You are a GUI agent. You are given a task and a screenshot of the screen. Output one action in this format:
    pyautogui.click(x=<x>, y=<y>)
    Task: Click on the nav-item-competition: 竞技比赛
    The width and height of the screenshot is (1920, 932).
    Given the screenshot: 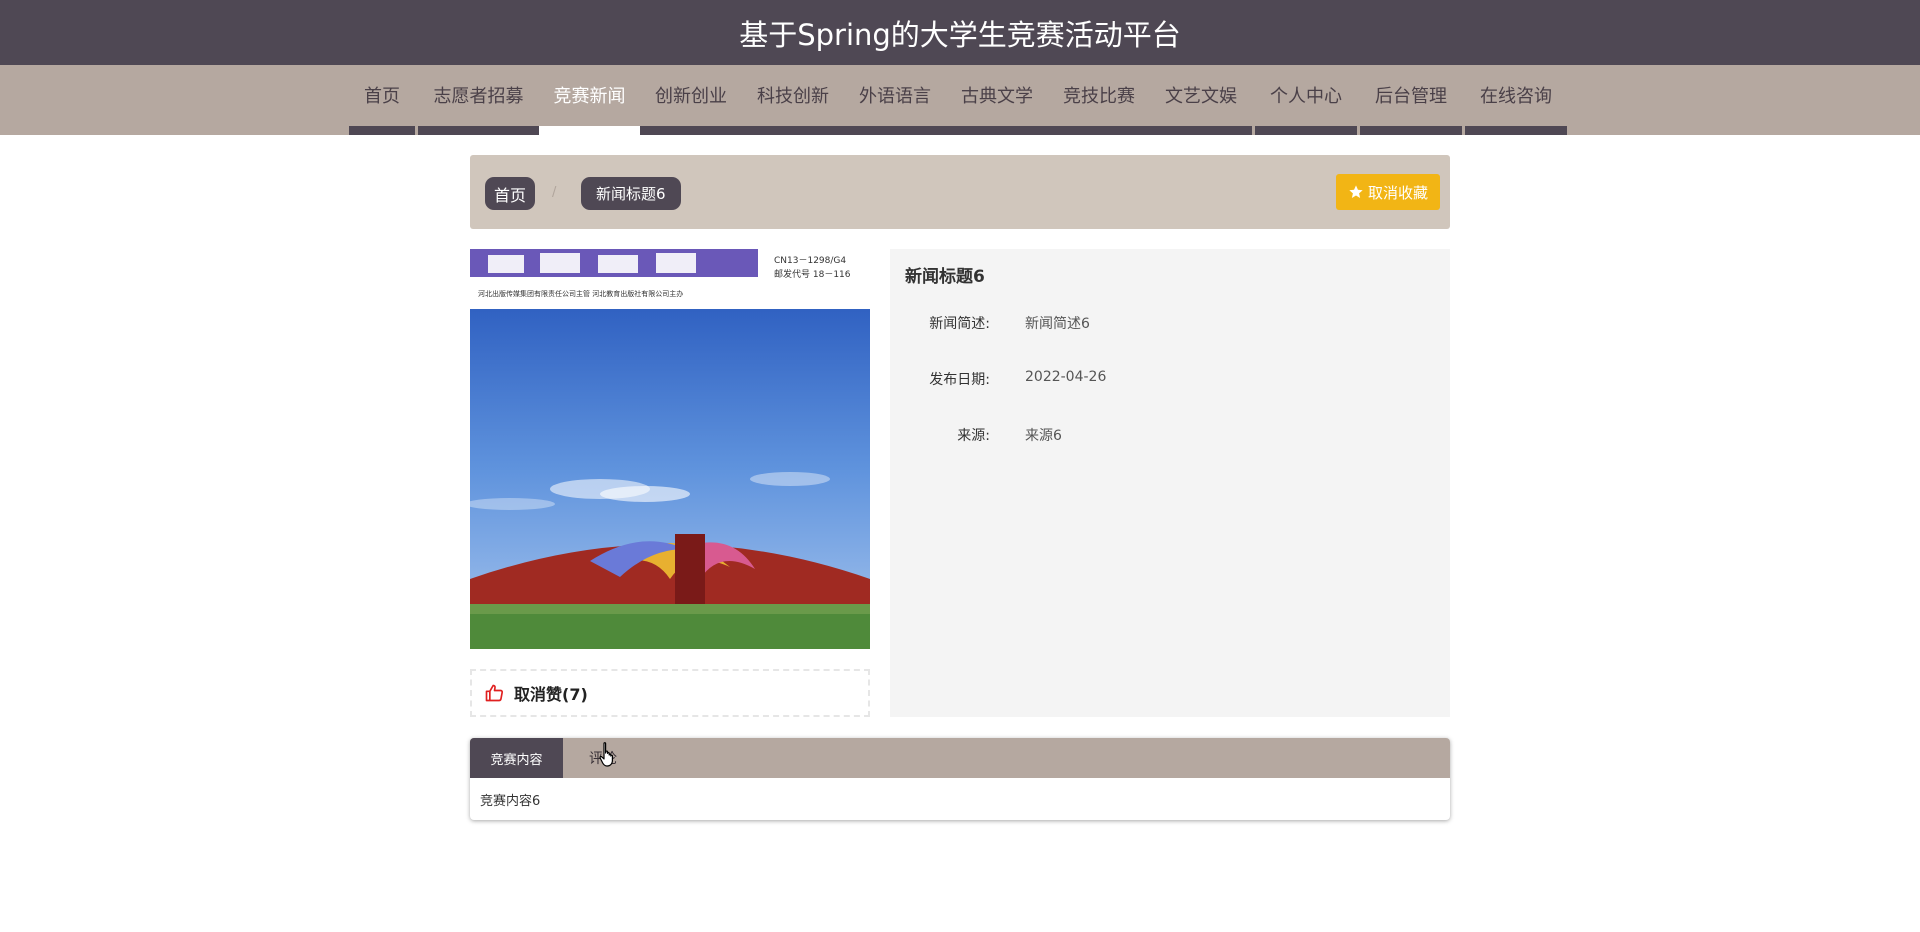 What is the action you would take?
    pyautogui.click(x=1099, y=100)
    